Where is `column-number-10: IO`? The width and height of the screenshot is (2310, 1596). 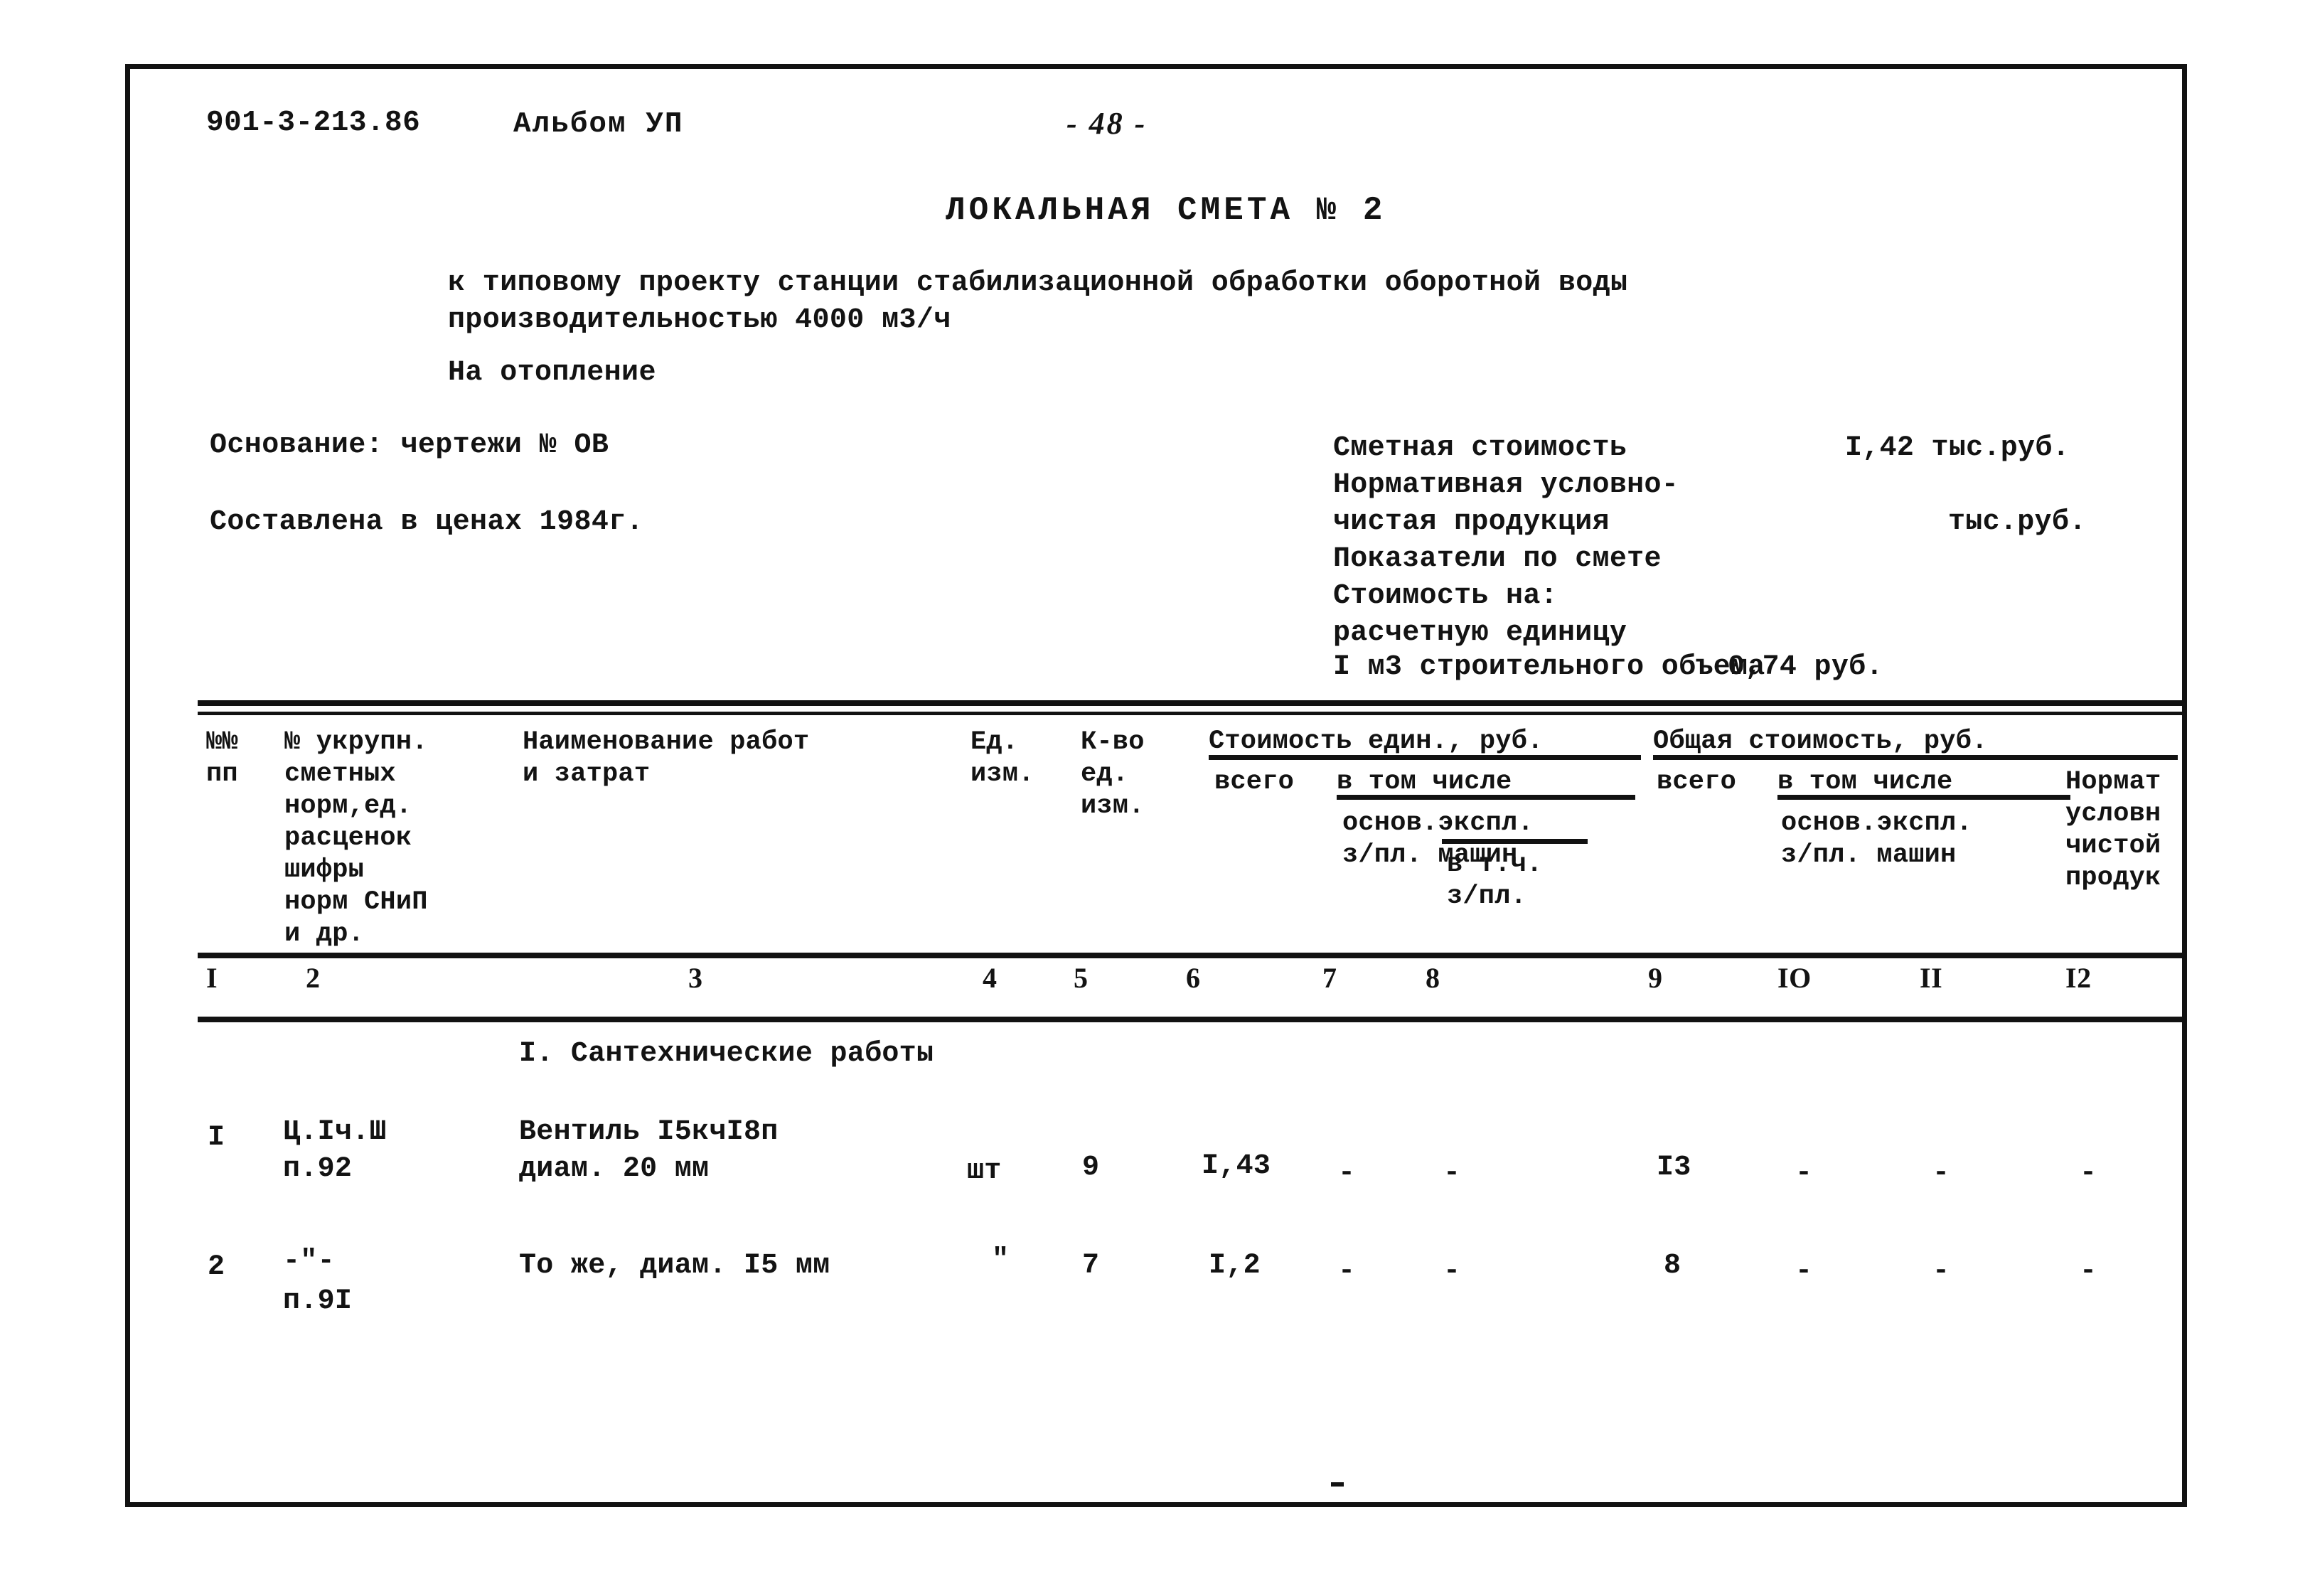
column-number-10: IO is located at coordinates (1794, 978).